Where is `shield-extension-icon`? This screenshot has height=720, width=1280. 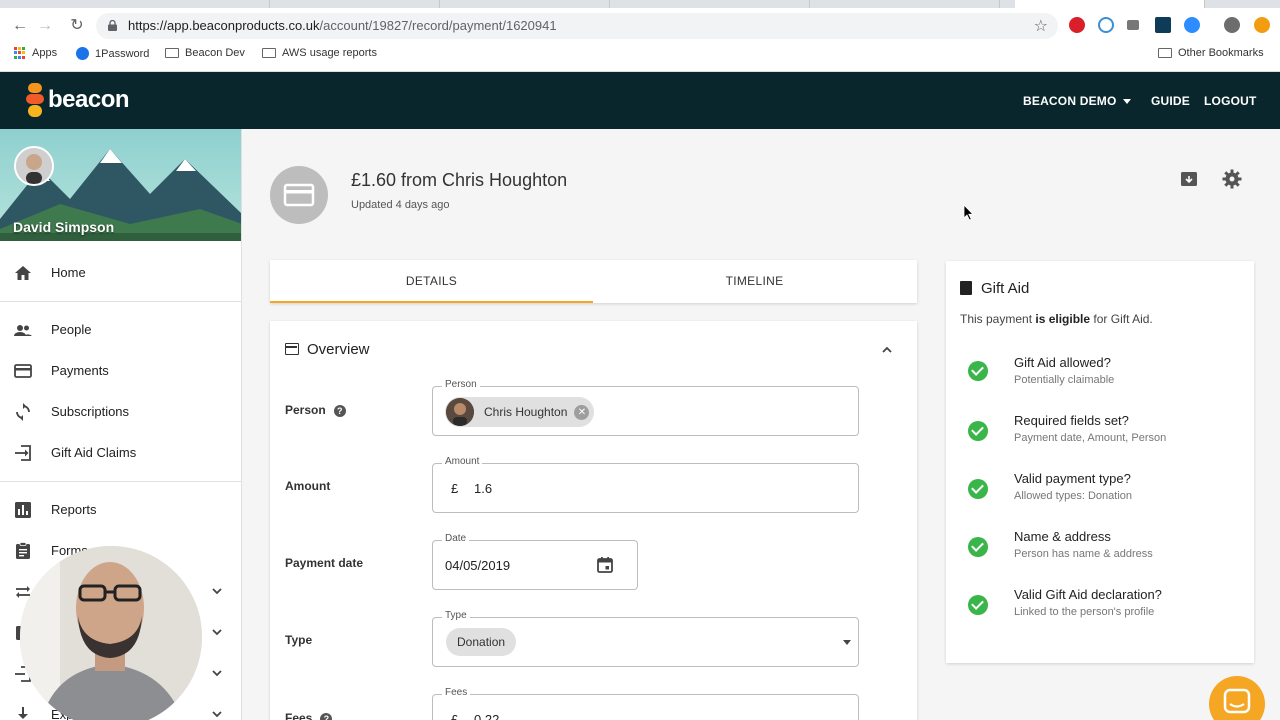 shield-extension-icon is located at coordinates (1106, 25).